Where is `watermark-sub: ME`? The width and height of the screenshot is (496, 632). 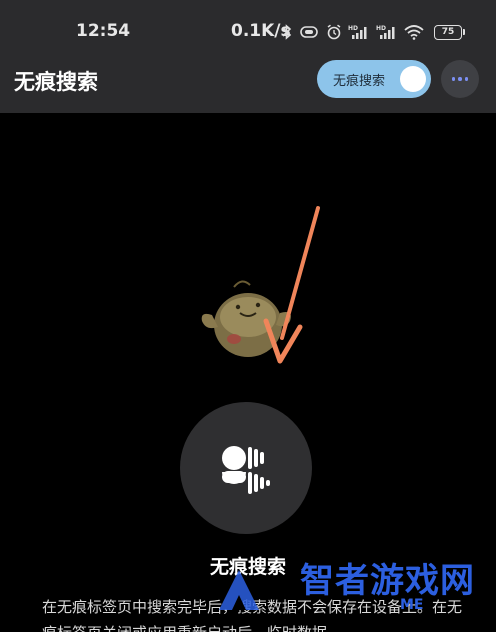
watermark-sub: ME is located at coordinates (412, 605).